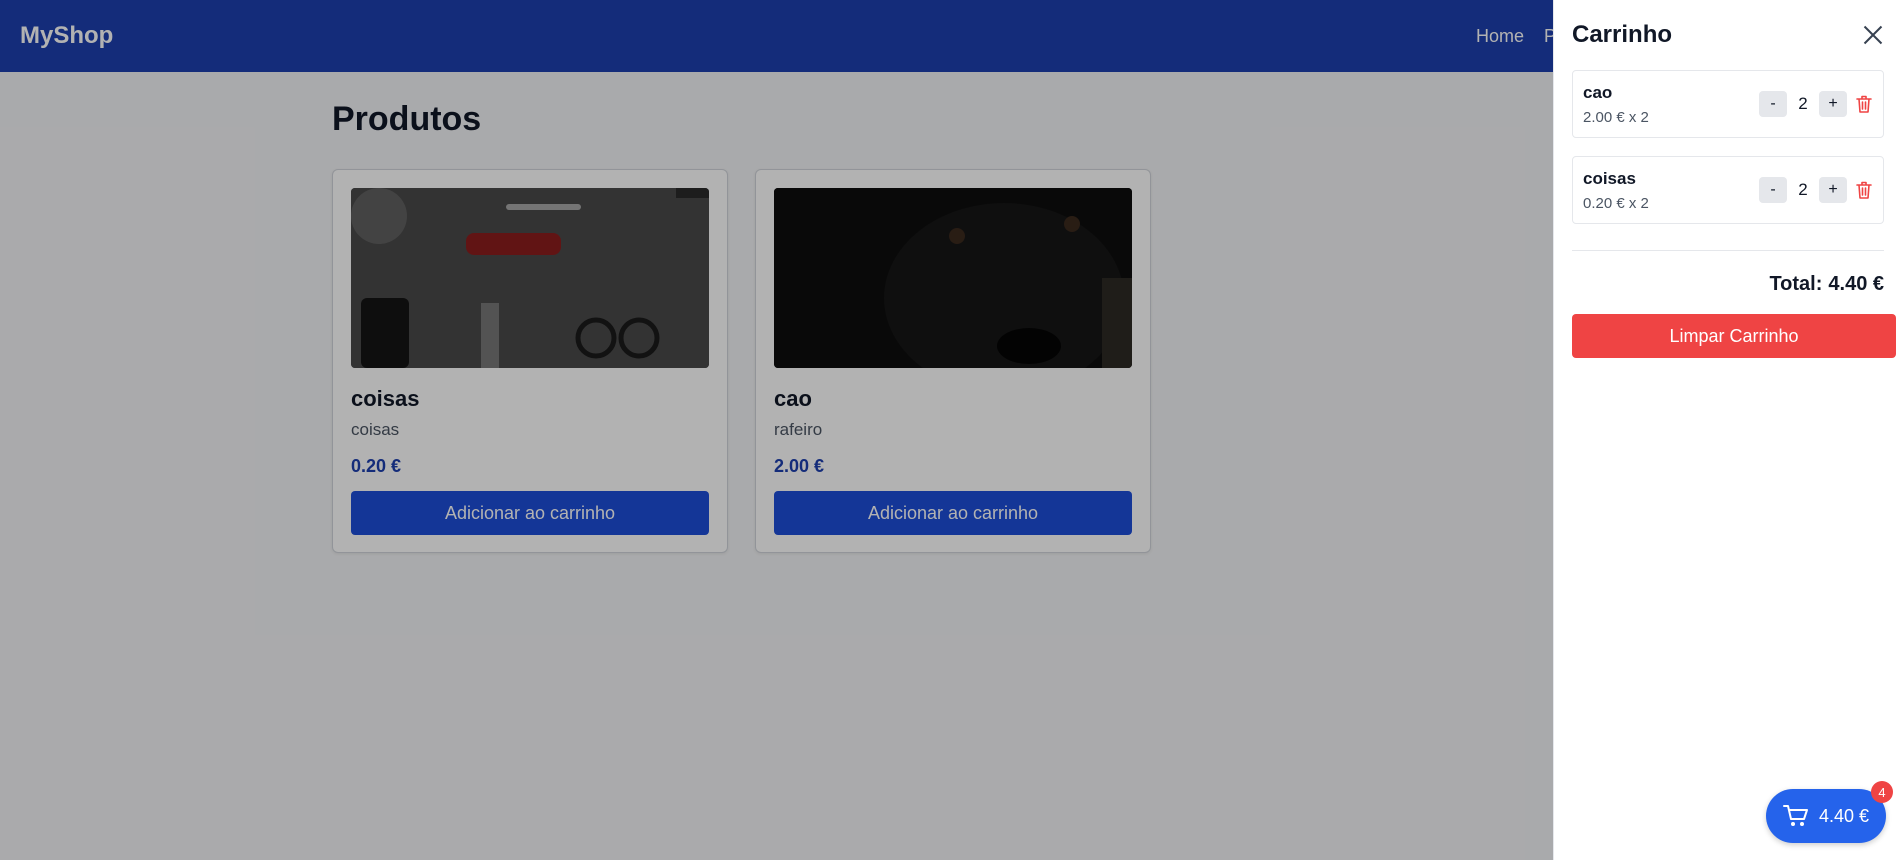  What do you see at coordinates (1598, 92) in the screenshot?
I see `cart-item-name: cao` at bounding box center [1598, 92].